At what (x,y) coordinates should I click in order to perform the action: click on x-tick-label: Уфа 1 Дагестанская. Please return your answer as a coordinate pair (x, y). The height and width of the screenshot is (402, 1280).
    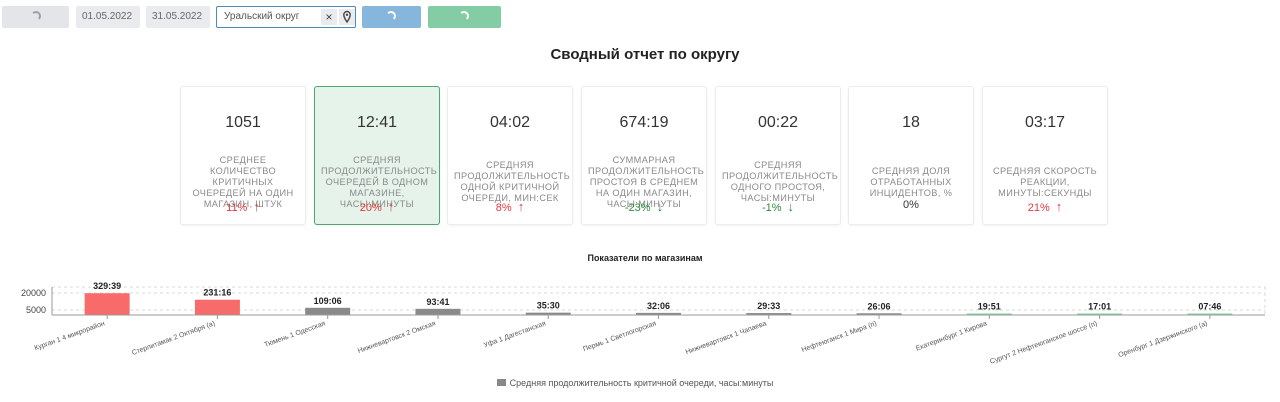
    Looking at the image, I should click on (515, 334).